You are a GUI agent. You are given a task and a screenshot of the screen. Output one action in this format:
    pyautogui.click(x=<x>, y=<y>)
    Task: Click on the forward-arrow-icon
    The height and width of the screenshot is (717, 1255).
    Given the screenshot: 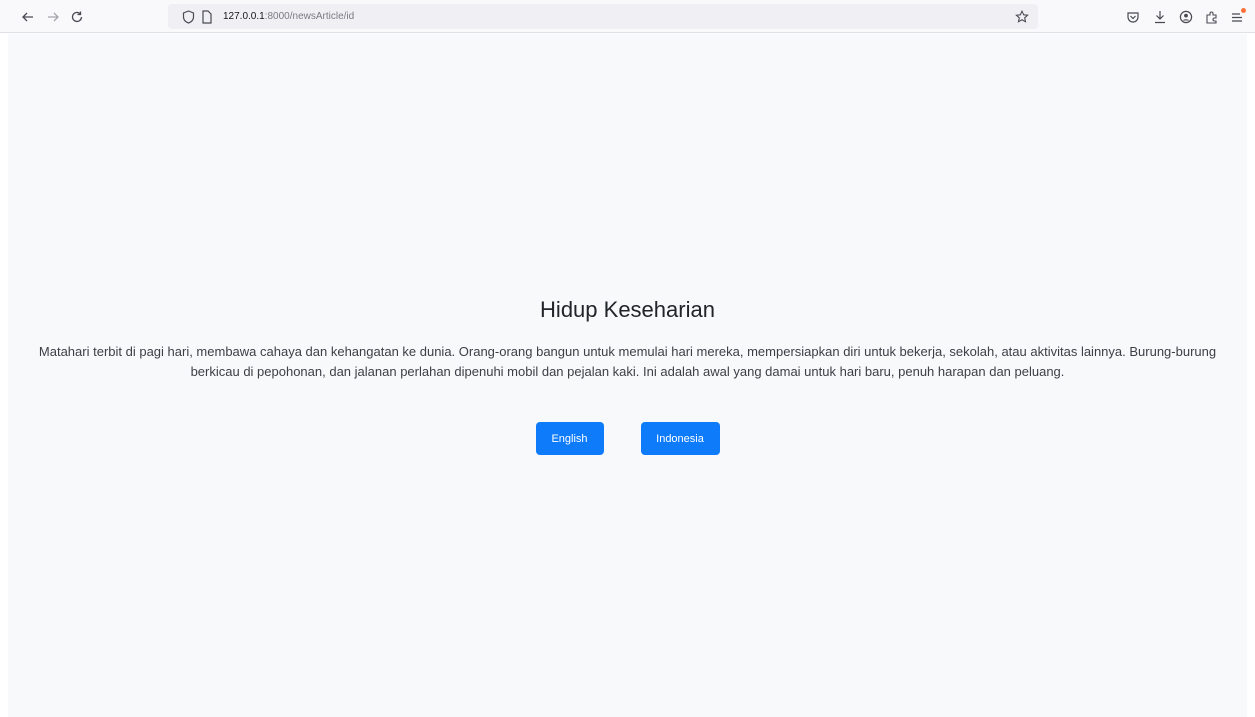 What is the action you would take?
    pyautogui.click(x=53, y=17)
    